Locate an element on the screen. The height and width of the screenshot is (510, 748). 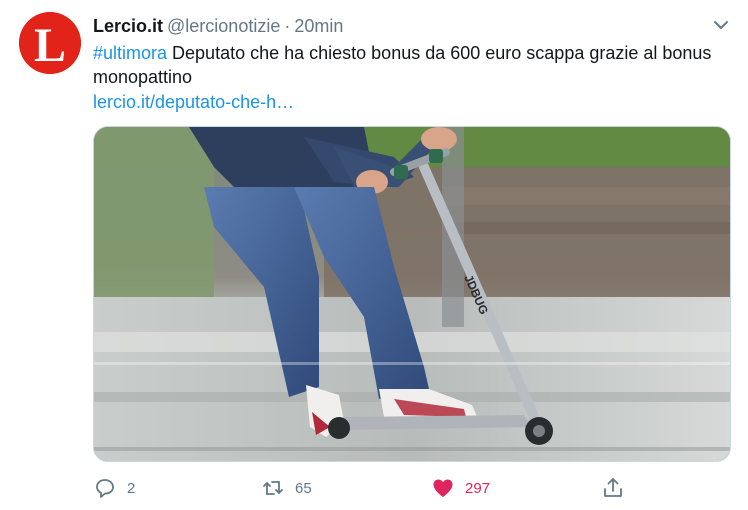
tweet-header: Lercio.it @lercionotizie · 20min is located at coordinates (218, 26).